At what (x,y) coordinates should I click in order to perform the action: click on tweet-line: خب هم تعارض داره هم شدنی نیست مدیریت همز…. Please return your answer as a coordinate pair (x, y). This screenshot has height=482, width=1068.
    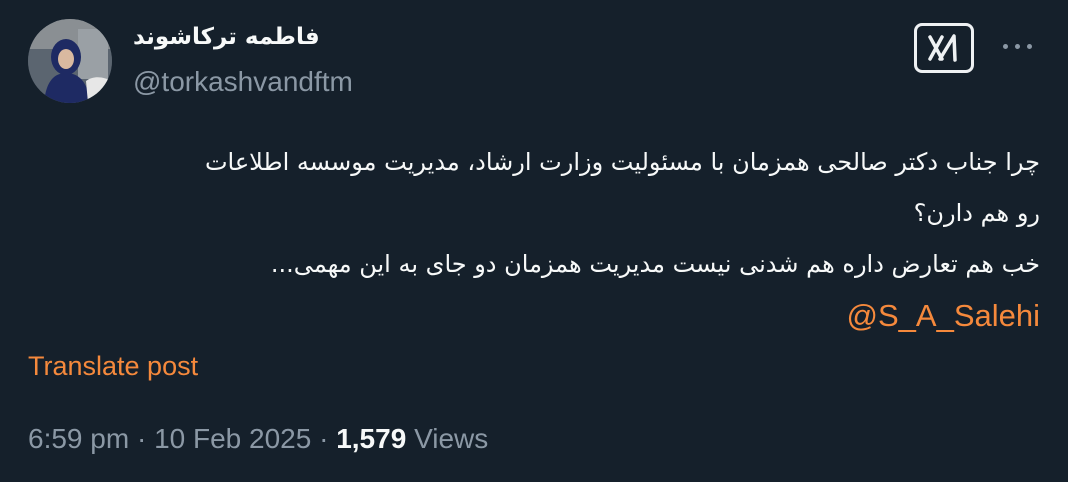
    Looking at the image, I should click on (655, 264).